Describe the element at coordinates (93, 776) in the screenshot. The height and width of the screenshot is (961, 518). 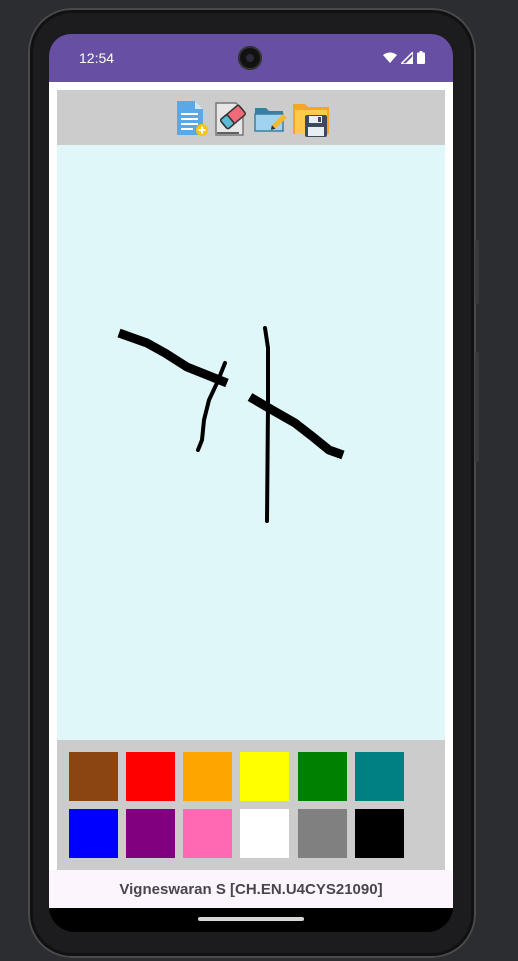
I see `color-swatch-brown` at that location.